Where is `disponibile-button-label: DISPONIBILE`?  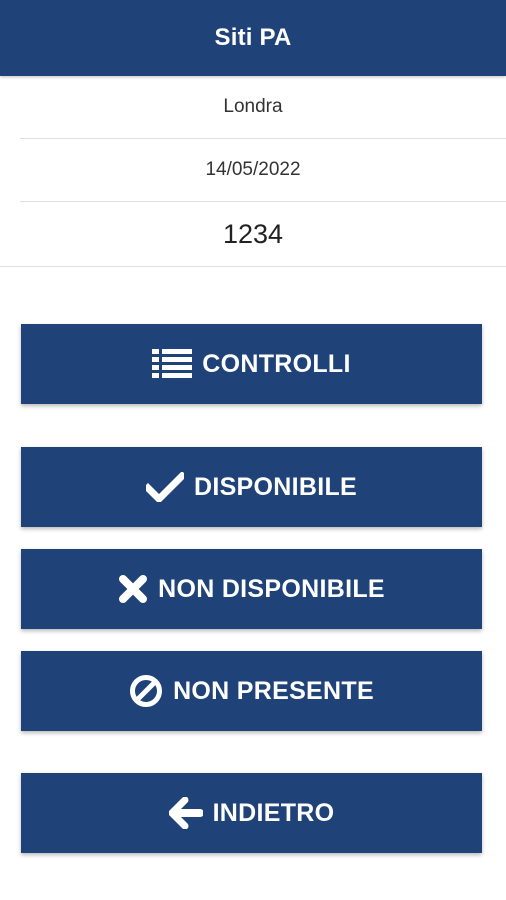
disponibile-button-label: DISPONIBILE is located at coordinates (275, 486).